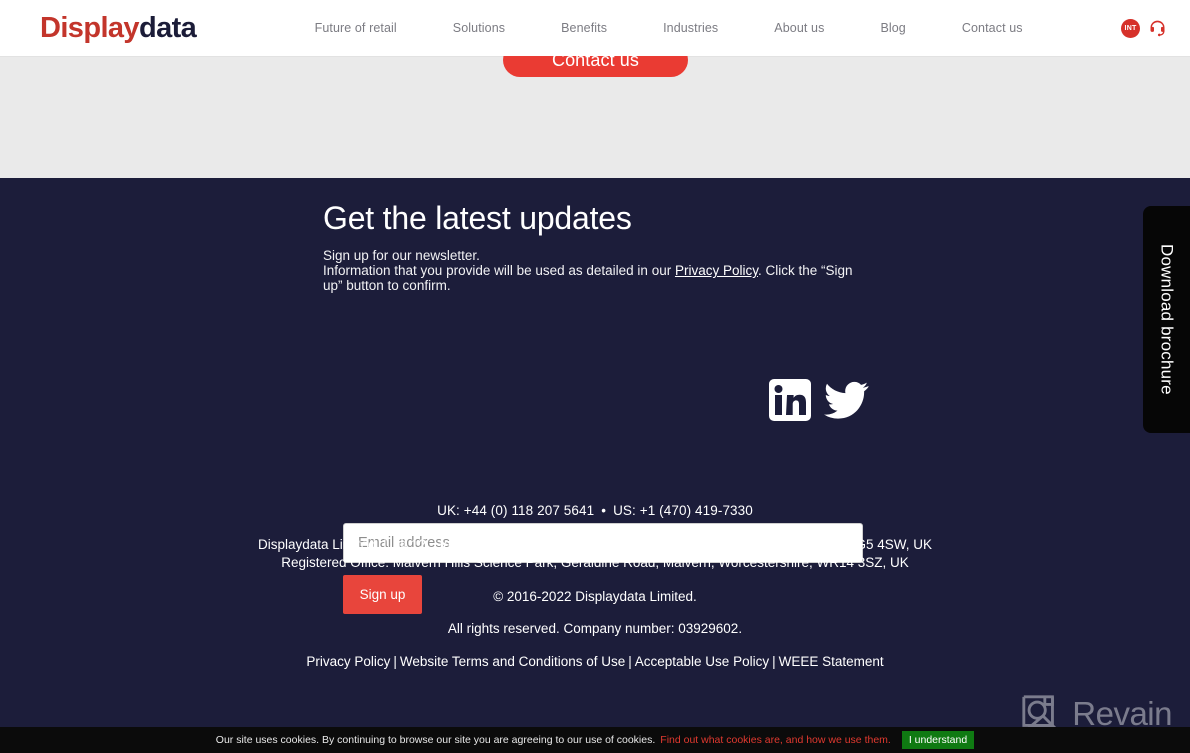  Describe the element at coordinates (401, 255) in the screenshot. I see `newsletter-copy-line1: Sign up for our newsletter.` at that location.